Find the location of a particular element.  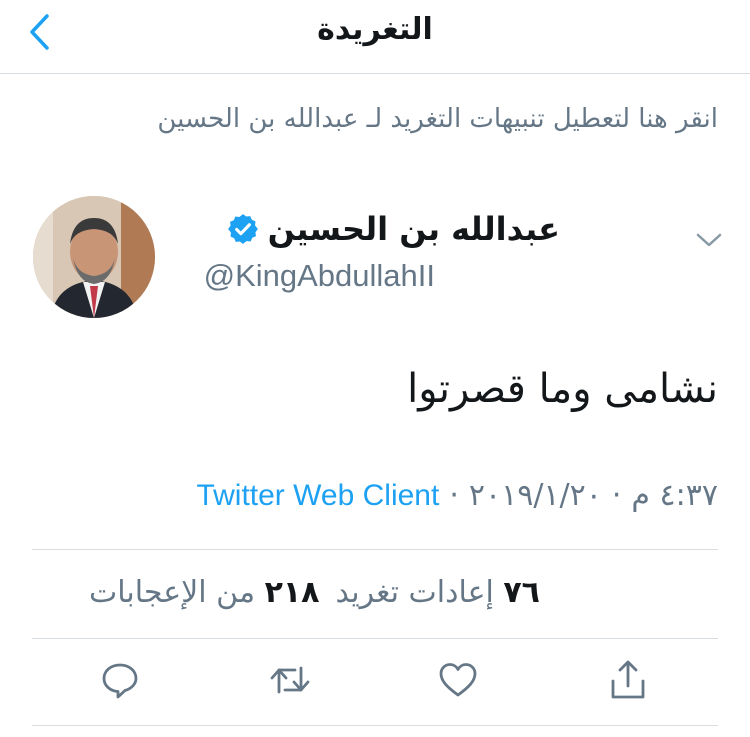

retweets-count: ٧٦ is located at coordinates (521, 592).